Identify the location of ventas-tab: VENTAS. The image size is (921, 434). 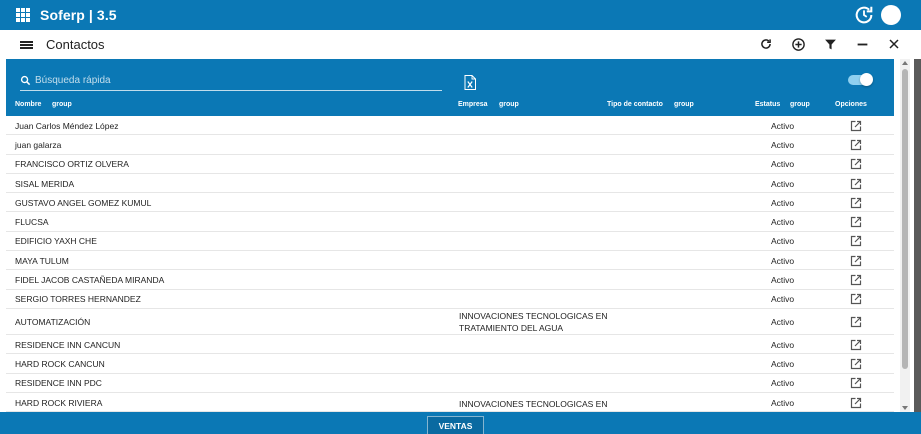
(455, 425).